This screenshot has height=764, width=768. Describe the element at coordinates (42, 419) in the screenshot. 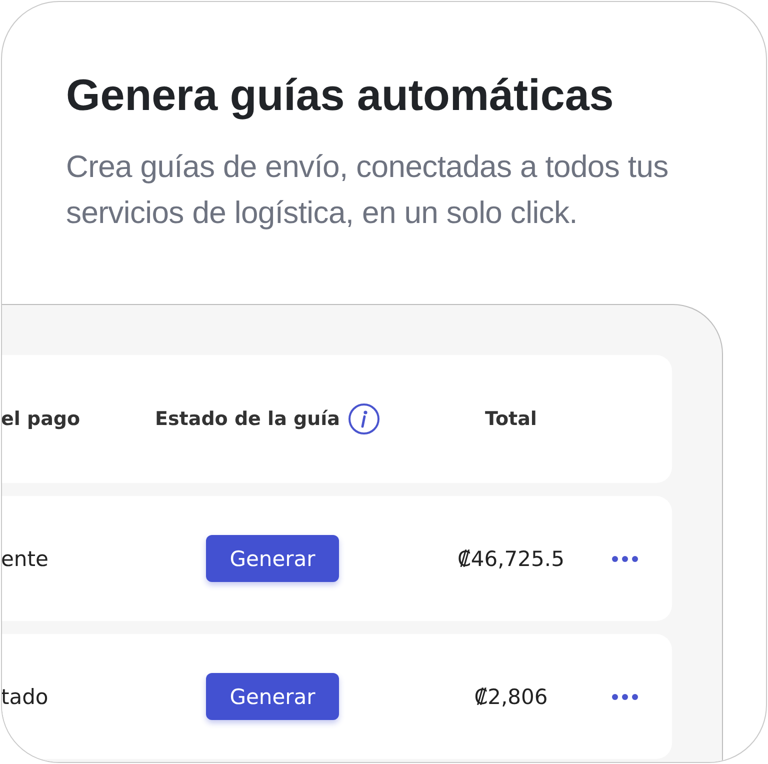

I see `column-header: el pago` at that location.